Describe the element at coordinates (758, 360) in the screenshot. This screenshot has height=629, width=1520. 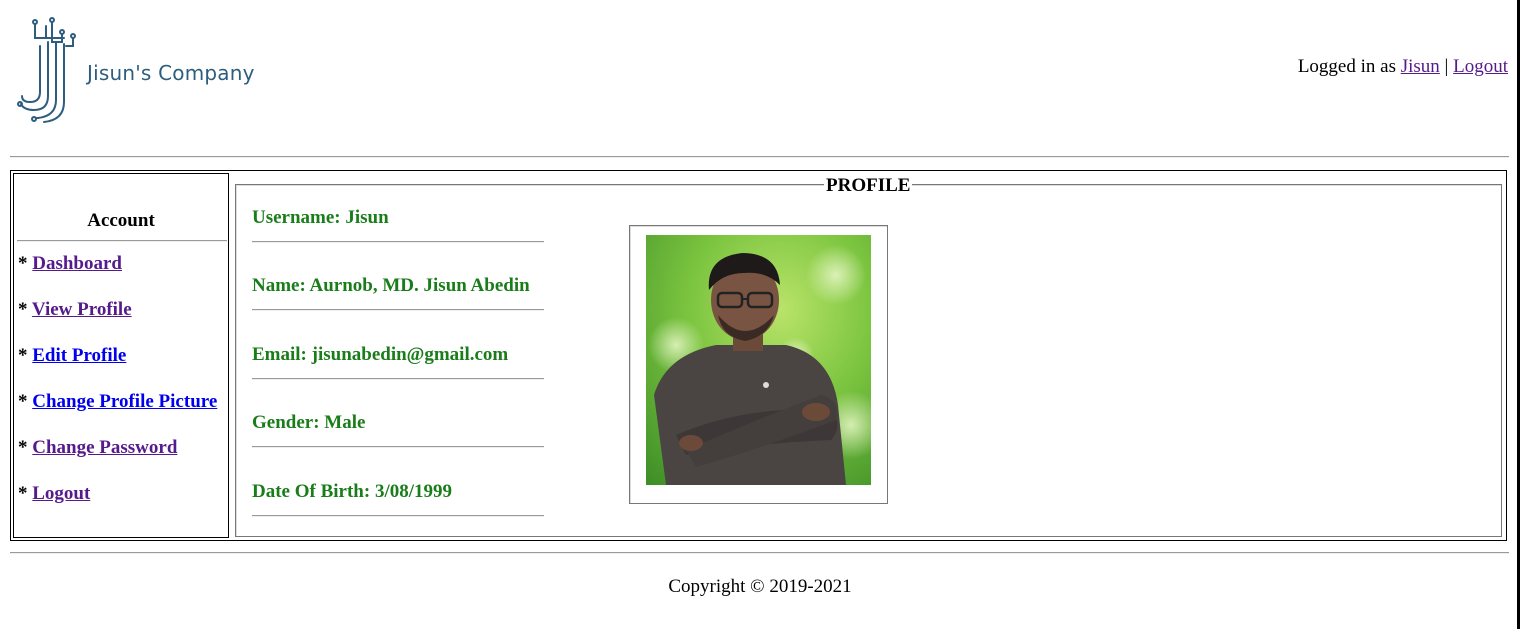
I see `profile-picture` at that location.